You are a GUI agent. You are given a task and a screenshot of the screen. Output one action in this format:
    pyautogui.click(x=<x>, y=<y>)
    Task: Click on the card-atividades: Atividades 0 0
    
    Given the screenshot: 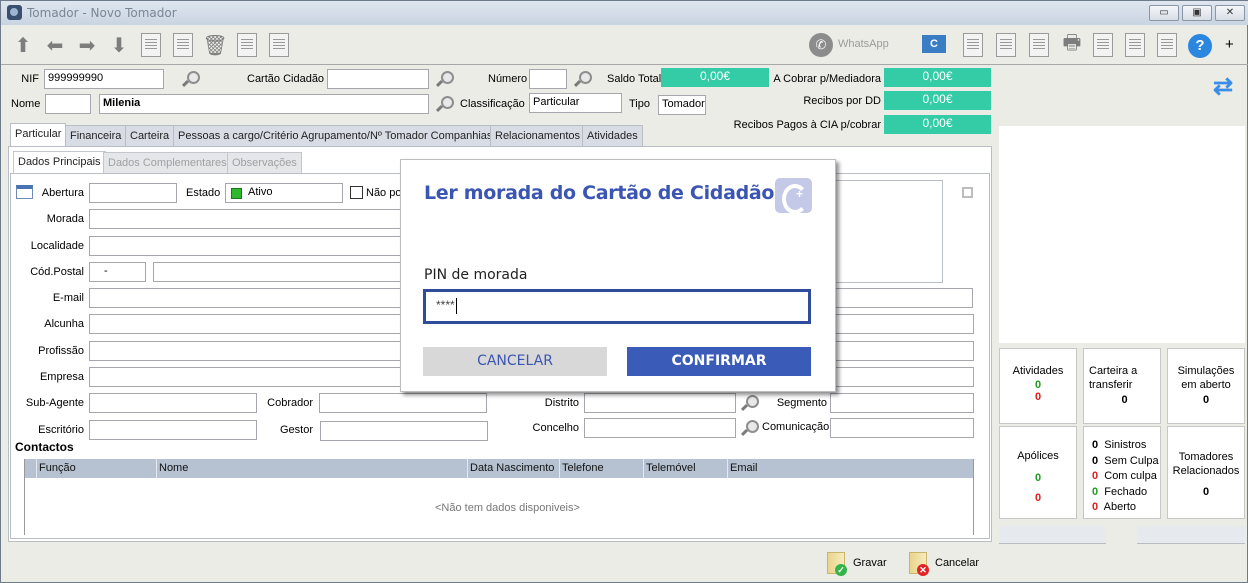 What is the action you would take?
    pyautogui.click(x=1038, y=386)
    